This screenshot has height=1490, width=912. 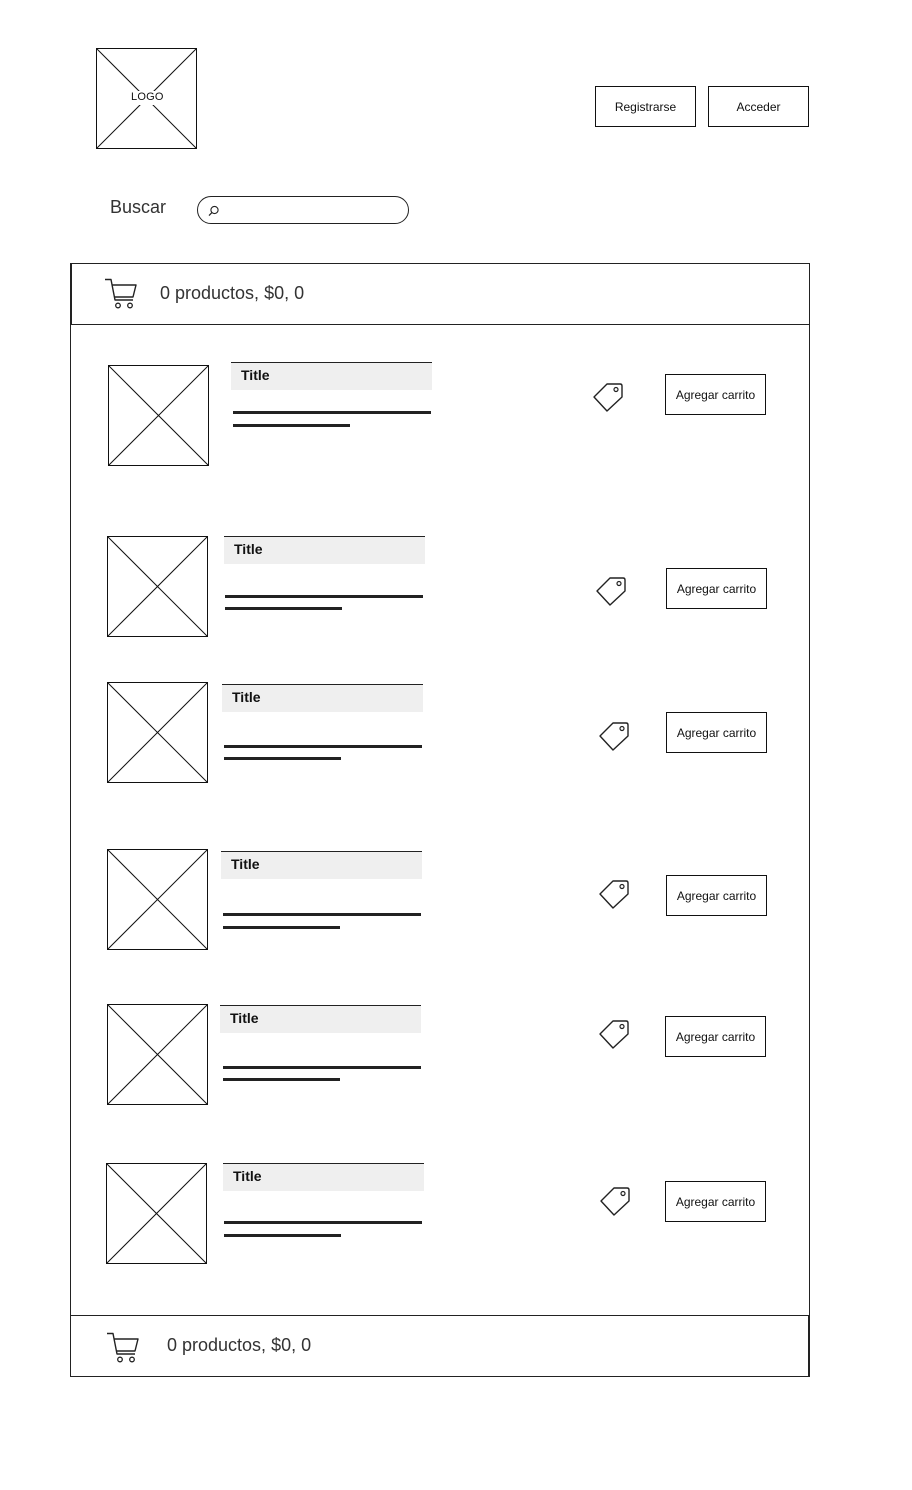 What do you see at coordinates (439, 1346) in the screenshot?
I see `cart-summary-bar-bottom: 0 productos, $0, 0` at bounding box center [439, 1346].